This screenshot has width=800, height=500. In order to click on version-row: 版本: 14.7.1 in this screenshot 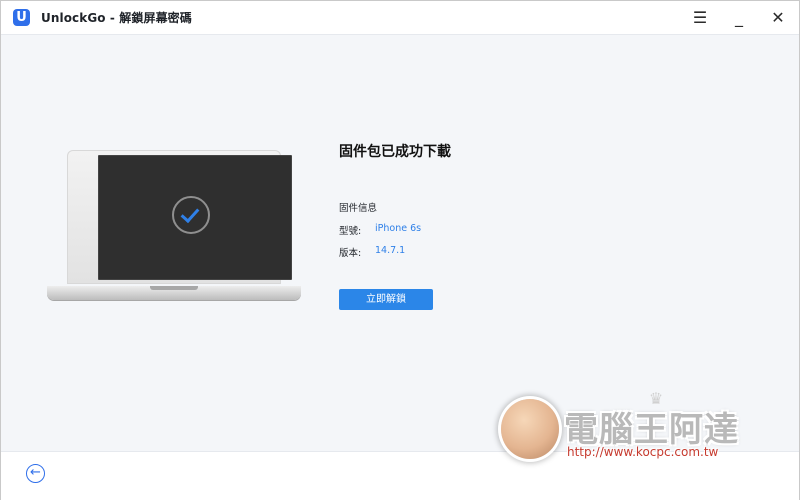, I will do `click(372, 252)`.